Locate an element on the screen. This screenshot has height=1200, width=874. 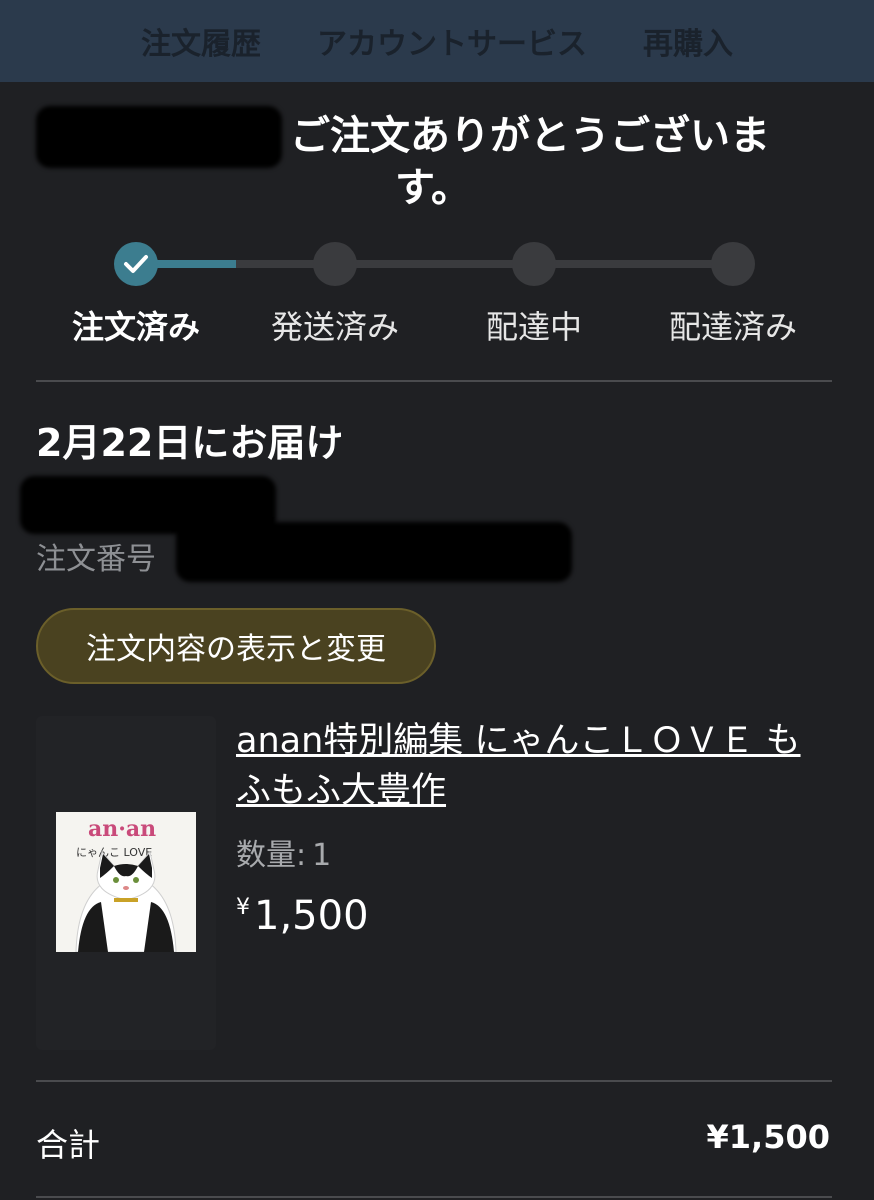
step-in-transit-dot is located at coordinates (534, 264).